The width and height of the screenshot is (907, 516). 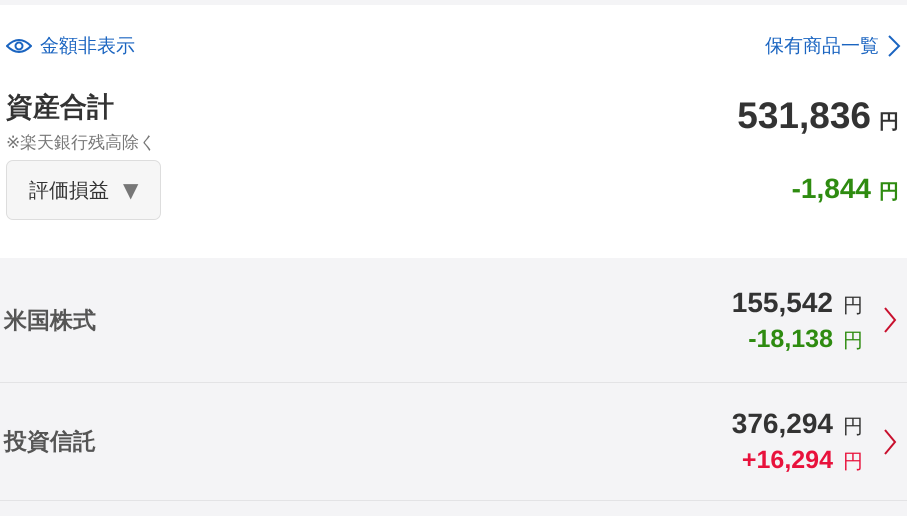 I want to click on category-amount: 376,294, so click(x=782, y=424).